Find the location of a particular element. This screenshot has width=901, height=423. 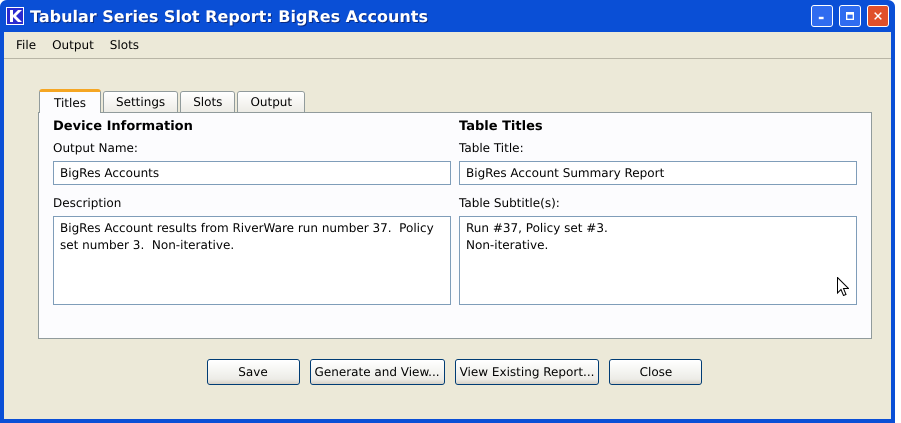

app-logo-icon is located at coordinates (15, 16).